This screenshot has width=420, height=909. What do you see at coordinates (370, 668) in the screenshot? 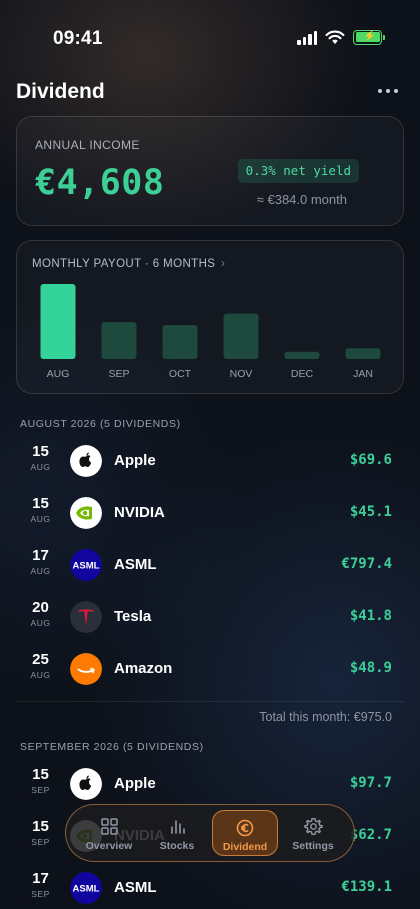
I see `dividend-amount: $48.9` at bounding box center [370, 668].